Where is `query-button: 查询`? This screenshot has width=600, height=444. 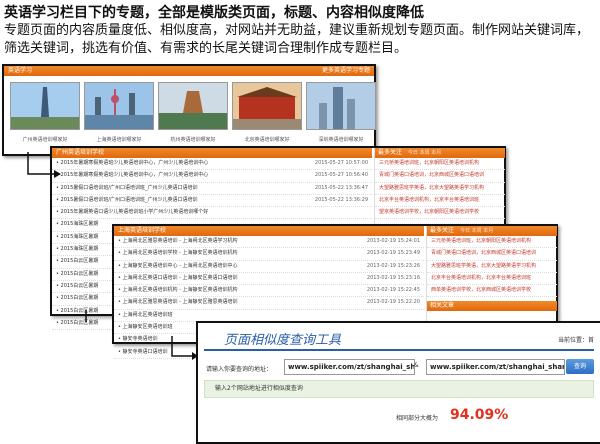 query-button: 查询 is located at coordinates (580, 366).